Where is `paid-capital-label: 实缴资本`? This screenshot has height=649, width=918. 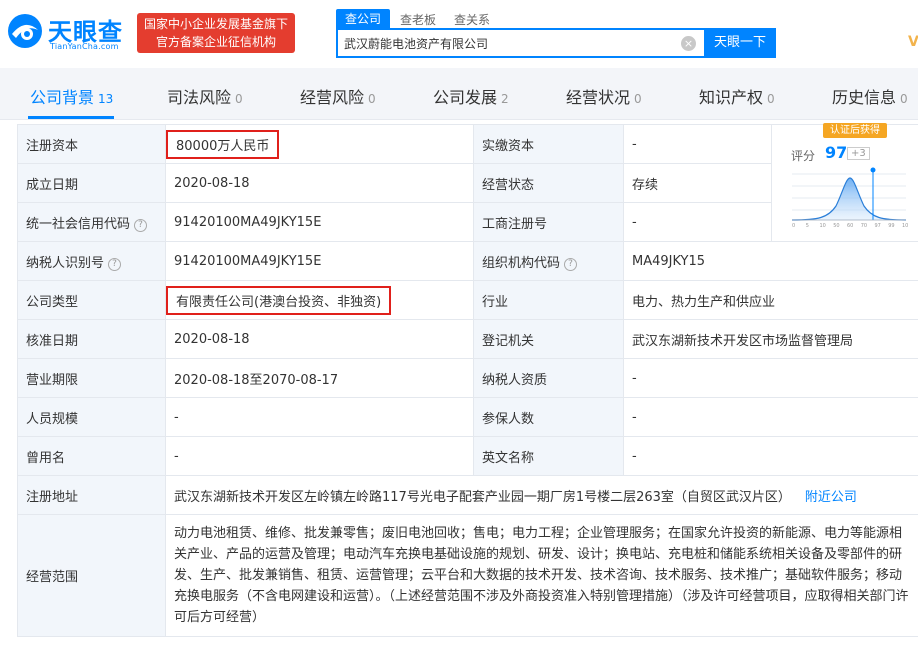
paid-capital-label: 实缴资本 is located at coordinates (548, 144).